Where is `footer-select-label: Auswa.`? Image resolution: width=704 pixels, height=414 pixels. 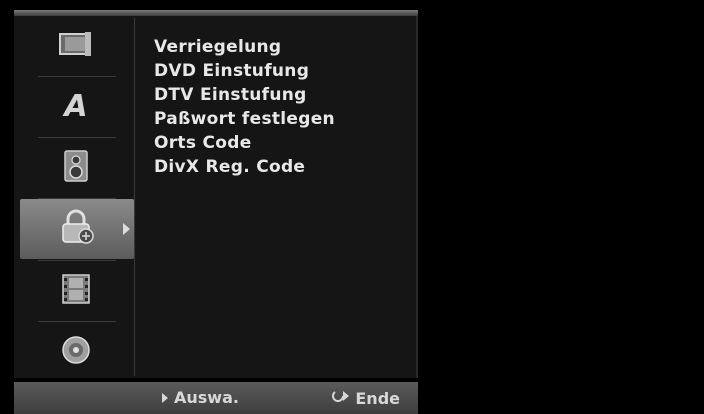
footer-select-label: Auswa. is located at coordinates (206, 397).